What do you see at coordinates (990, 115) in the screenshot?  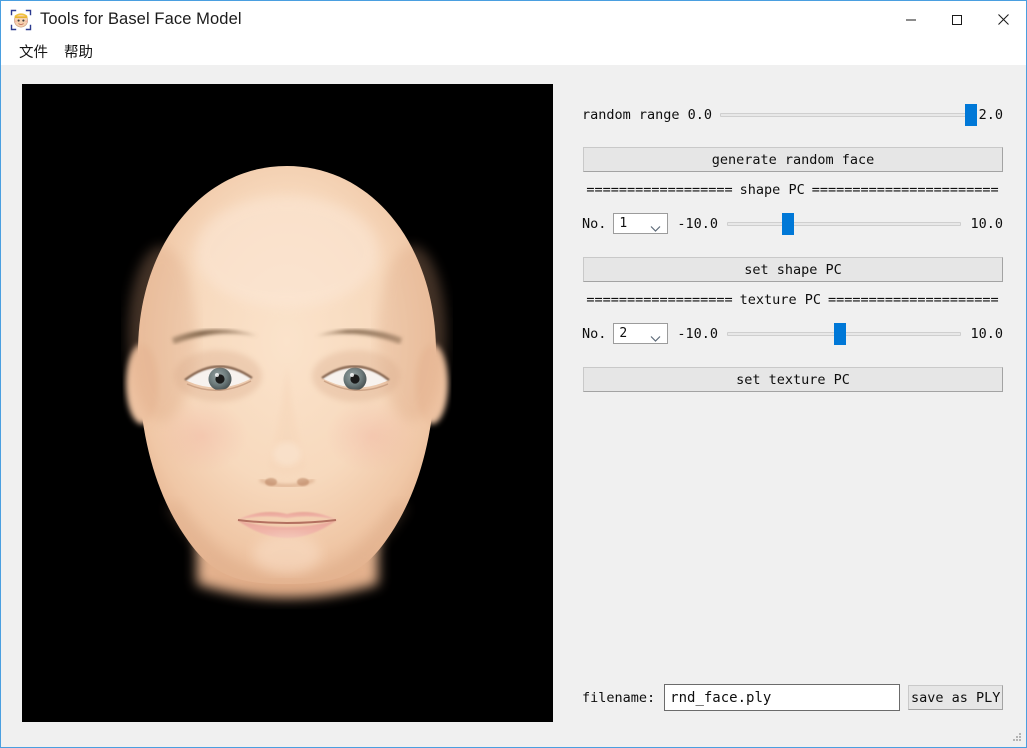 I see `random-range-max-label: 2.0` at bounding box center [990, 115].